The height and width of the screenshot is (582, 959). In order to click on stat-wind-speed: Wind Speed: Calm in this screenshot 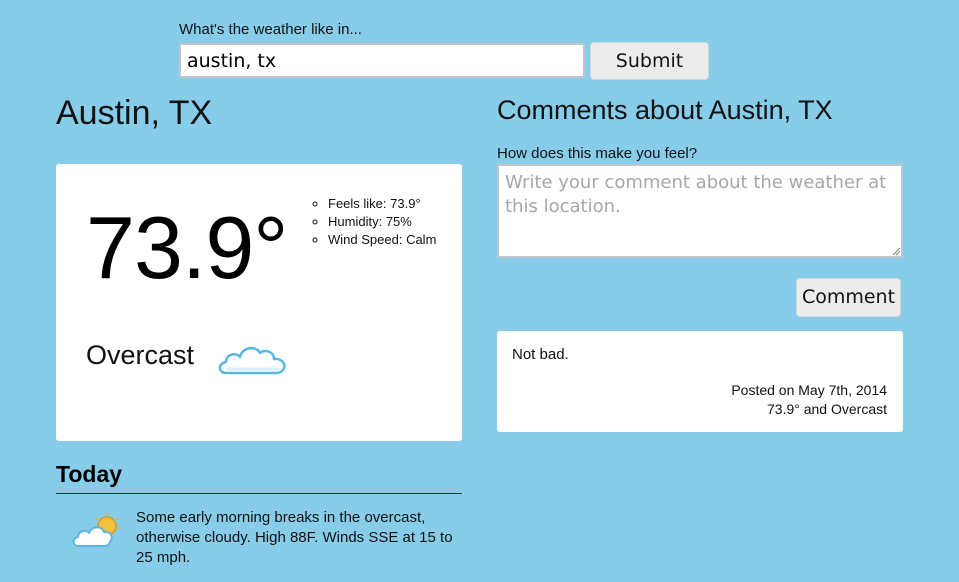, I will do `click(390, 240)`.